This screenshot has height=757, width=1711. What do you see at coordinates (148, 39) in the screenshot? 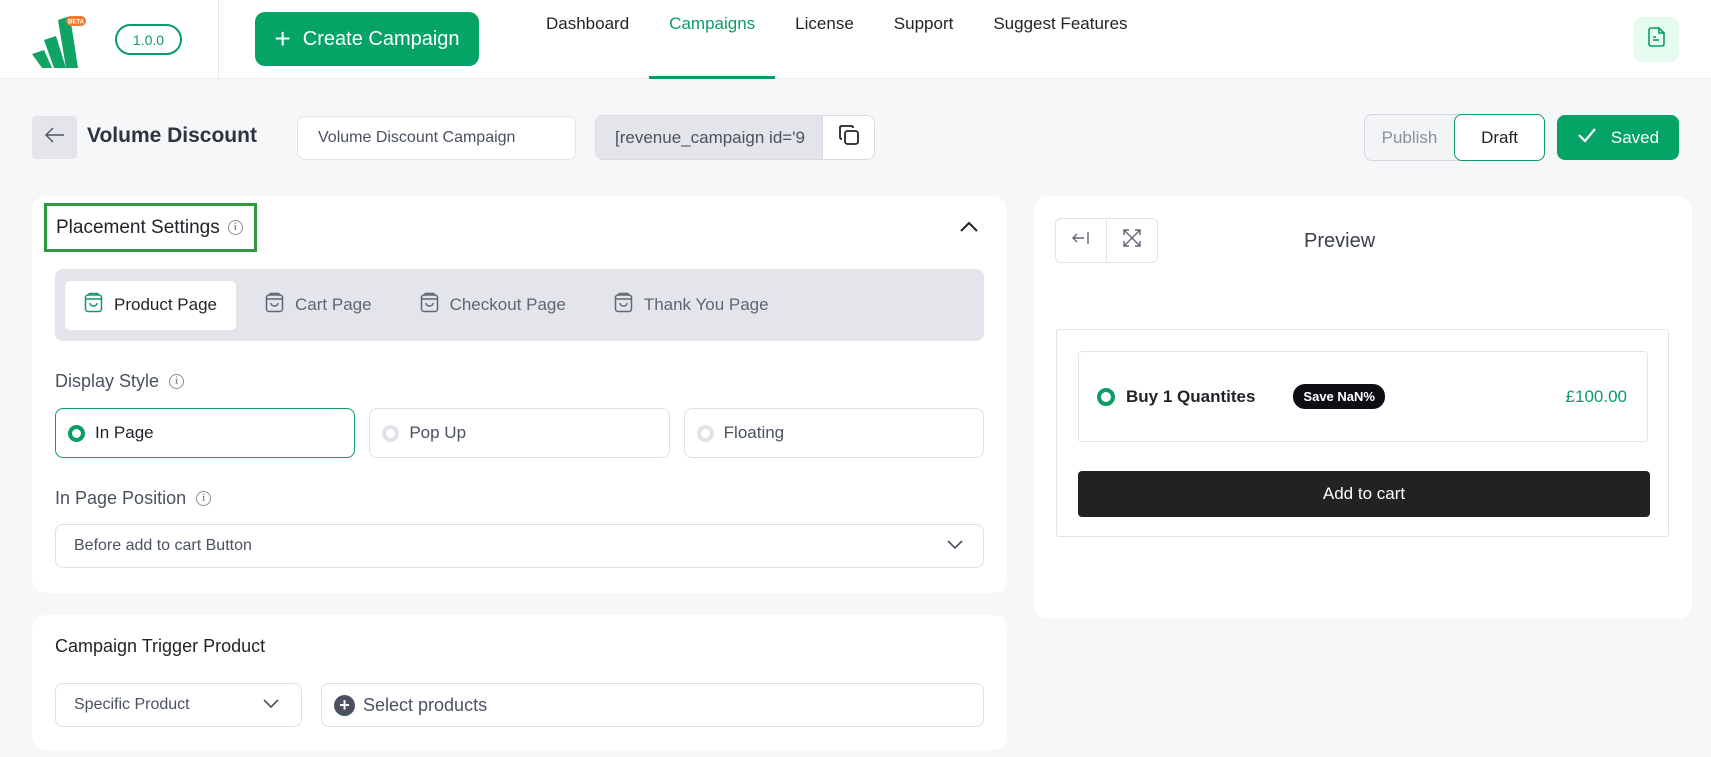
I see `version-badge: 1.0.0` at bounding box center [148, 39].